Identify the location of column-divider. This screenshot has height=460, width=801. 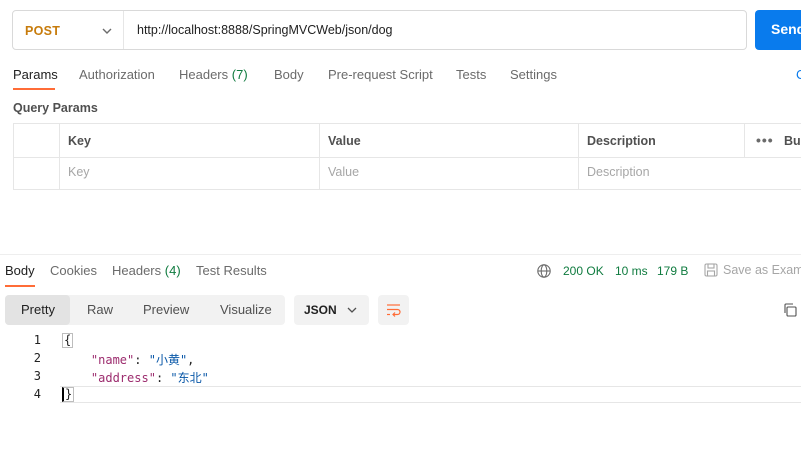
(744, 140).